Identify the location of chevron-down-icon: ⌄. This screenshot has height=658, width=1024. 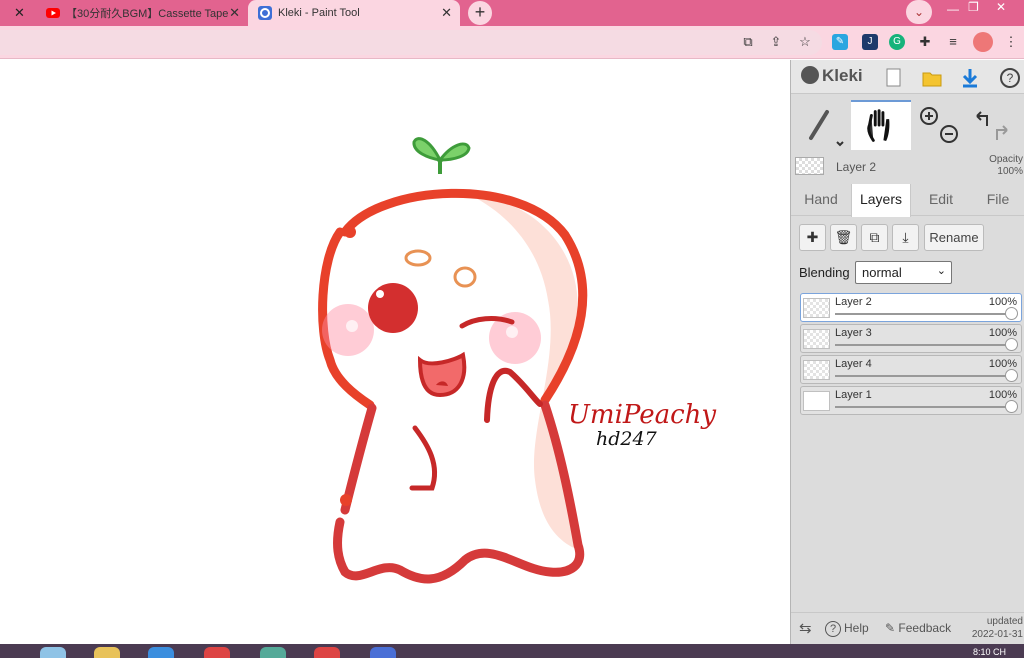
(941, 271).